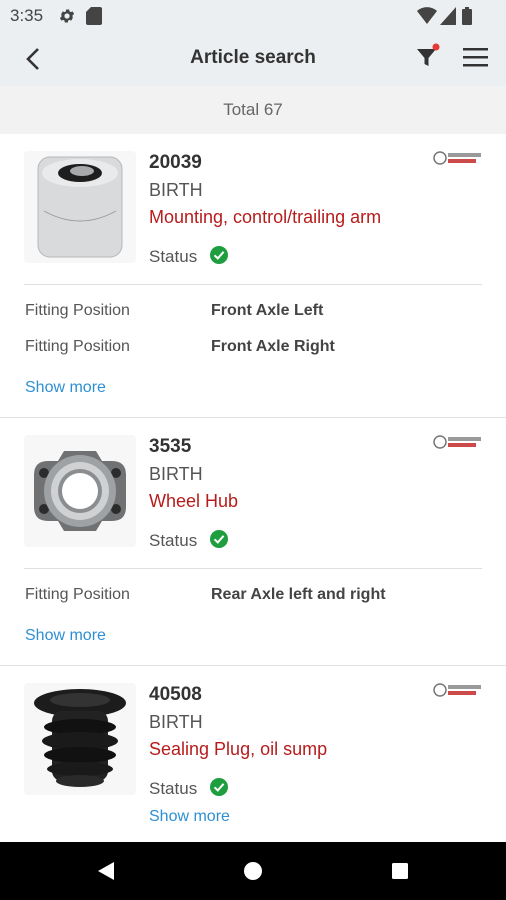 This screenshot has height=900, width=506. Describe the element at coordinates (448, 16) in the screenshot. I see `signal-icon` at that location.